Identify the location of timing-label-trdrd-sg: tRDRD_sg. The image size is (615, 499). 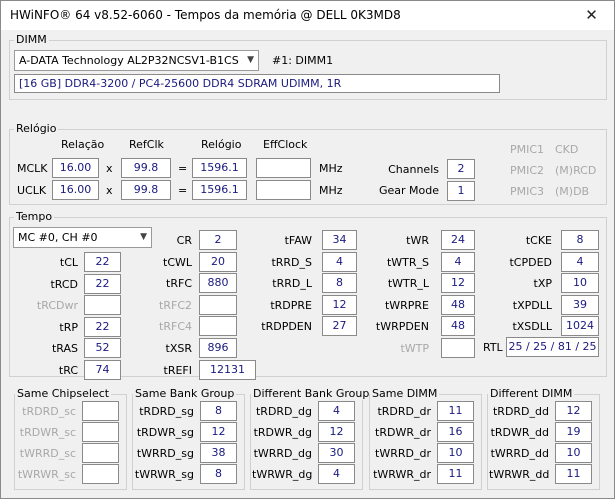
(166, 411).